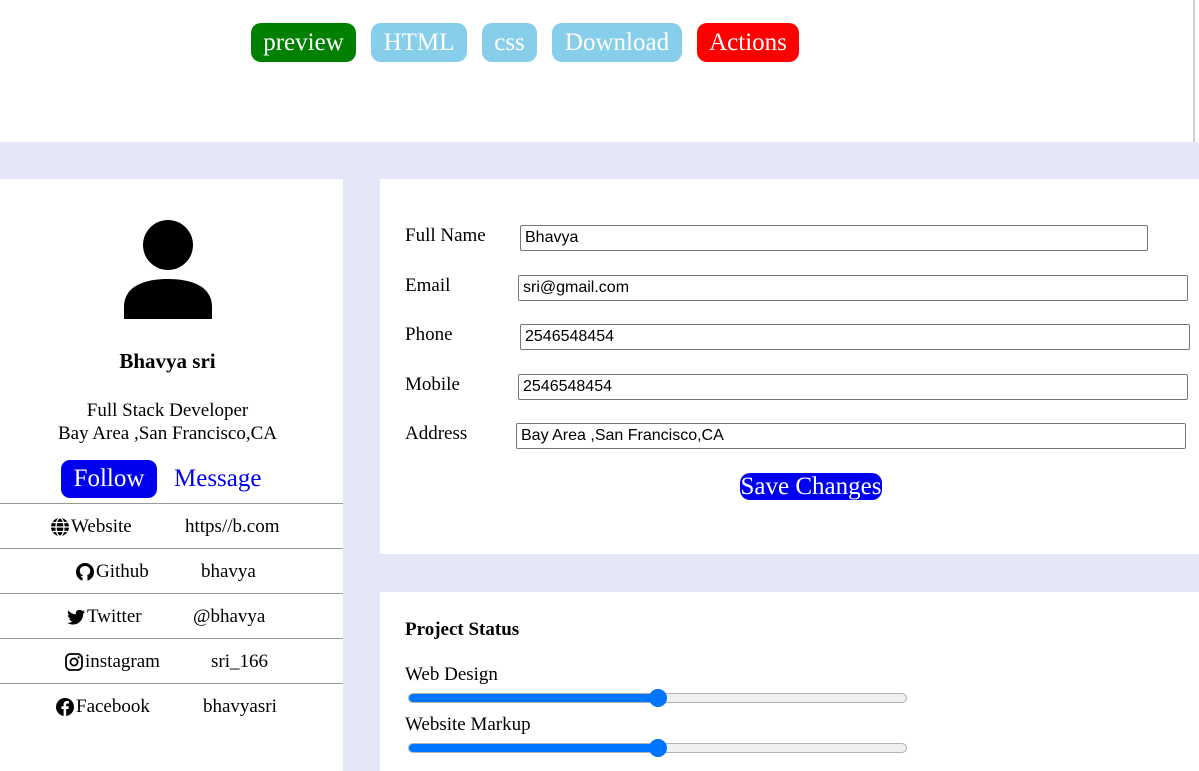 This screenshot has width=1199, height=771. Describe the element at coordinates (109, 479) in the screenshot. I see `follow-button: Follow` at that location.